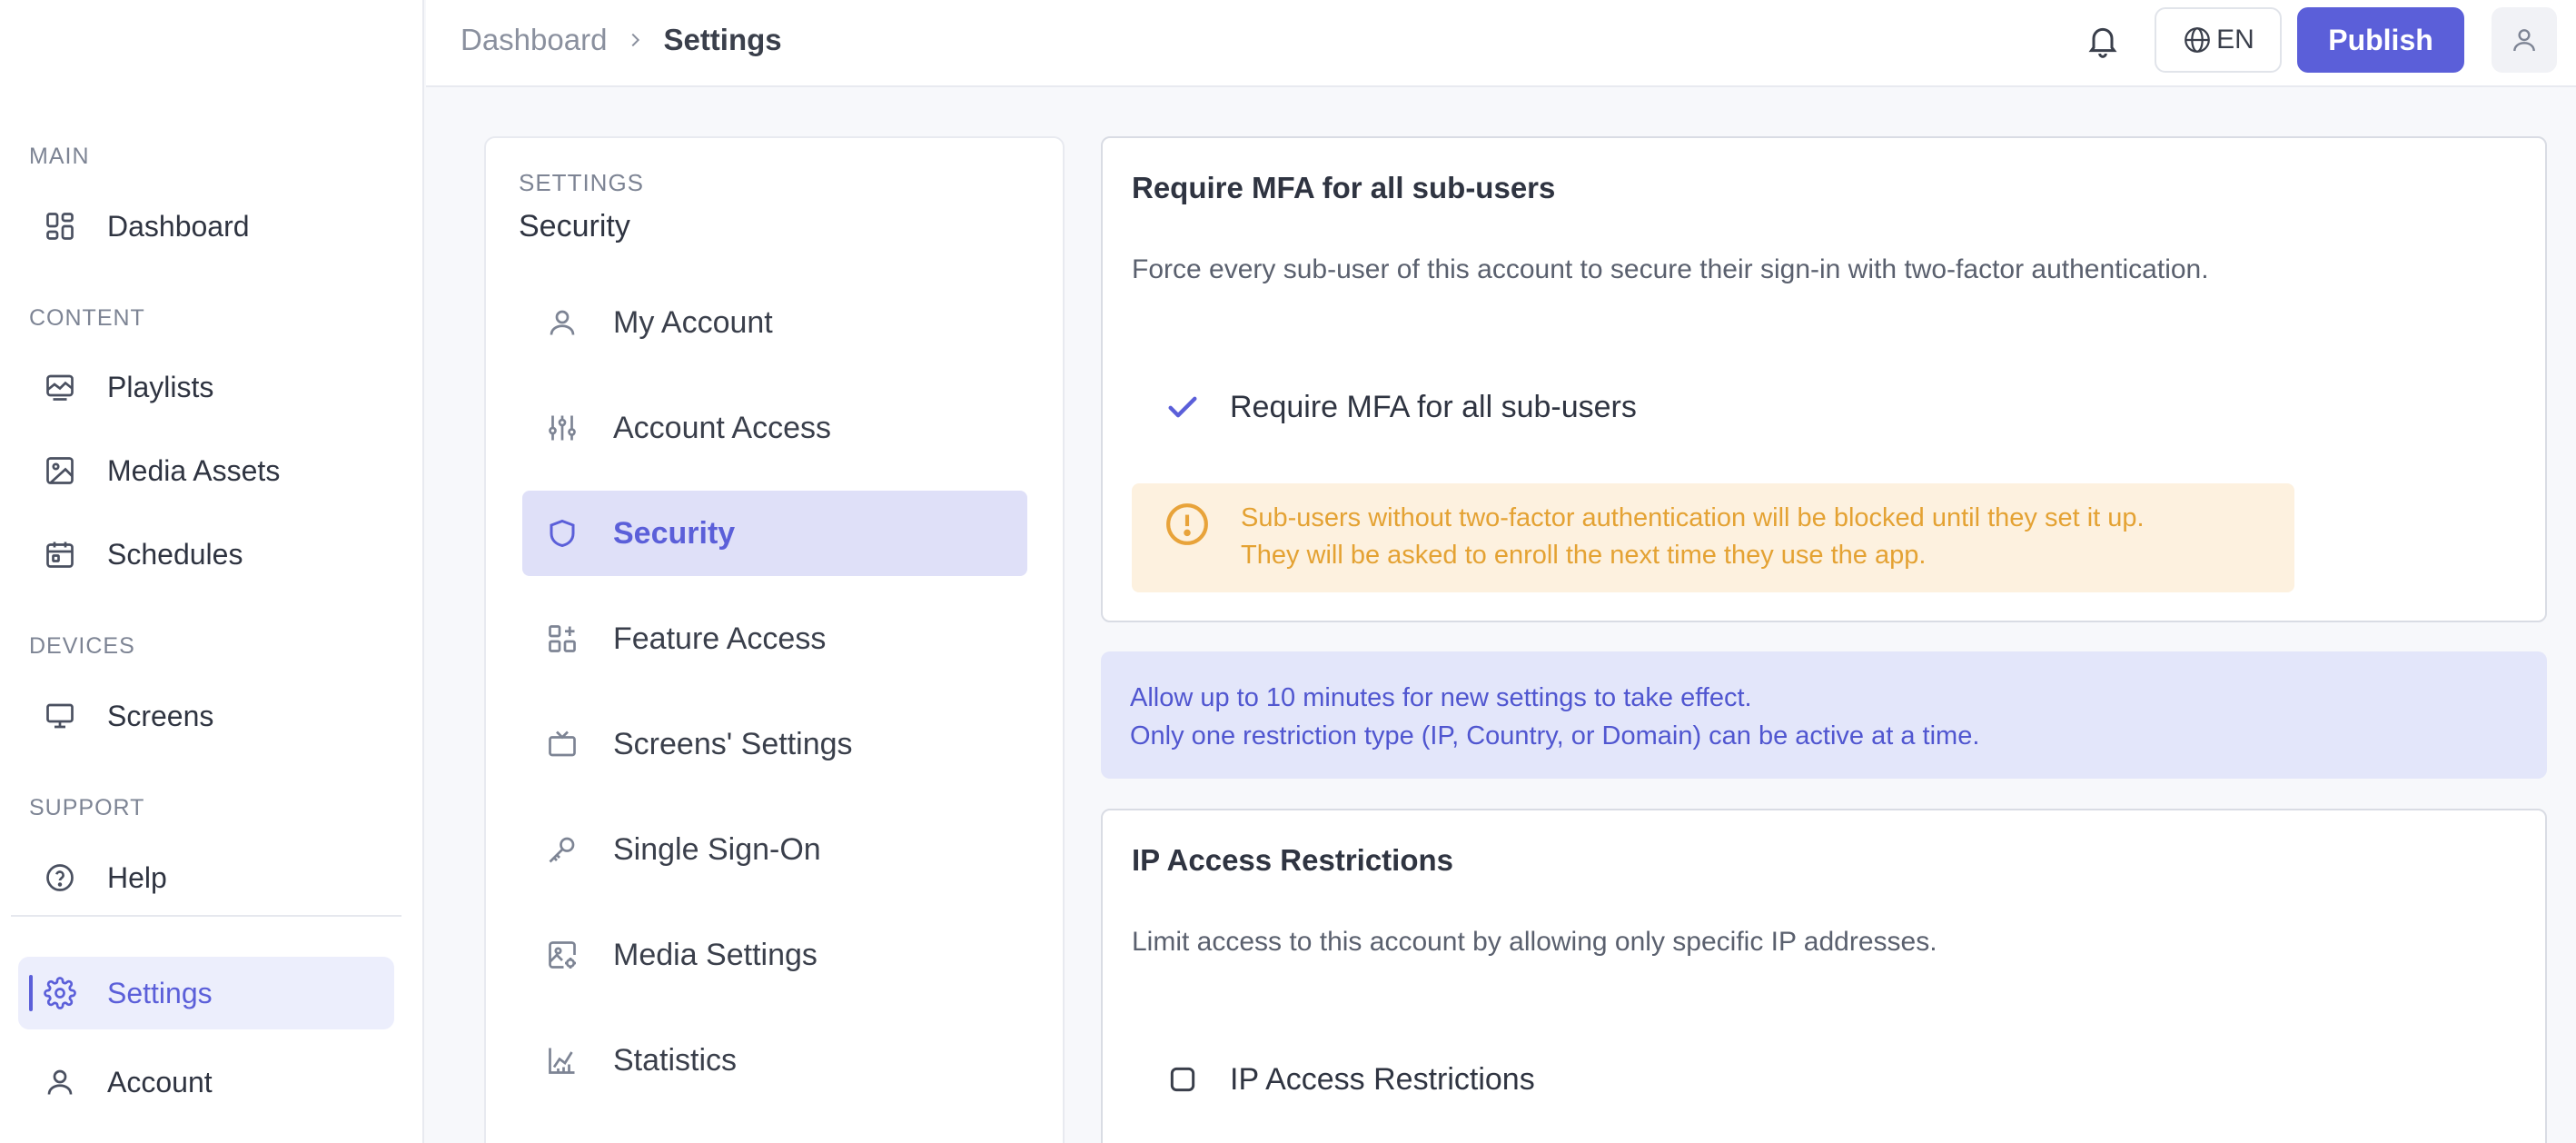 The image size is (2576, 1143). What do you see at coordinates (717, 849) in the screenshot?
I see `settings-nav-label: Single Sign-On` at bounding box center [717, 849].